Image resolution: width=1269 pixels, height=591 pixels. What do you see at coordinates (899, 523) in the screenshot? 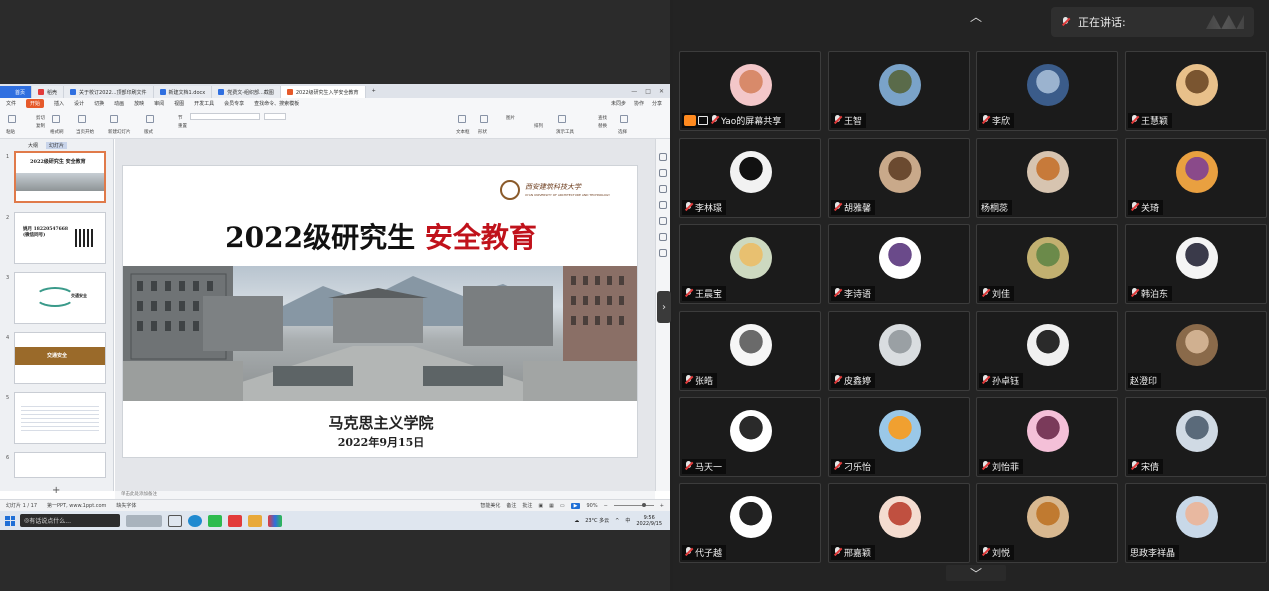
I see `participant-tile: 邢嘉颖` at bounding box center [899, 523].